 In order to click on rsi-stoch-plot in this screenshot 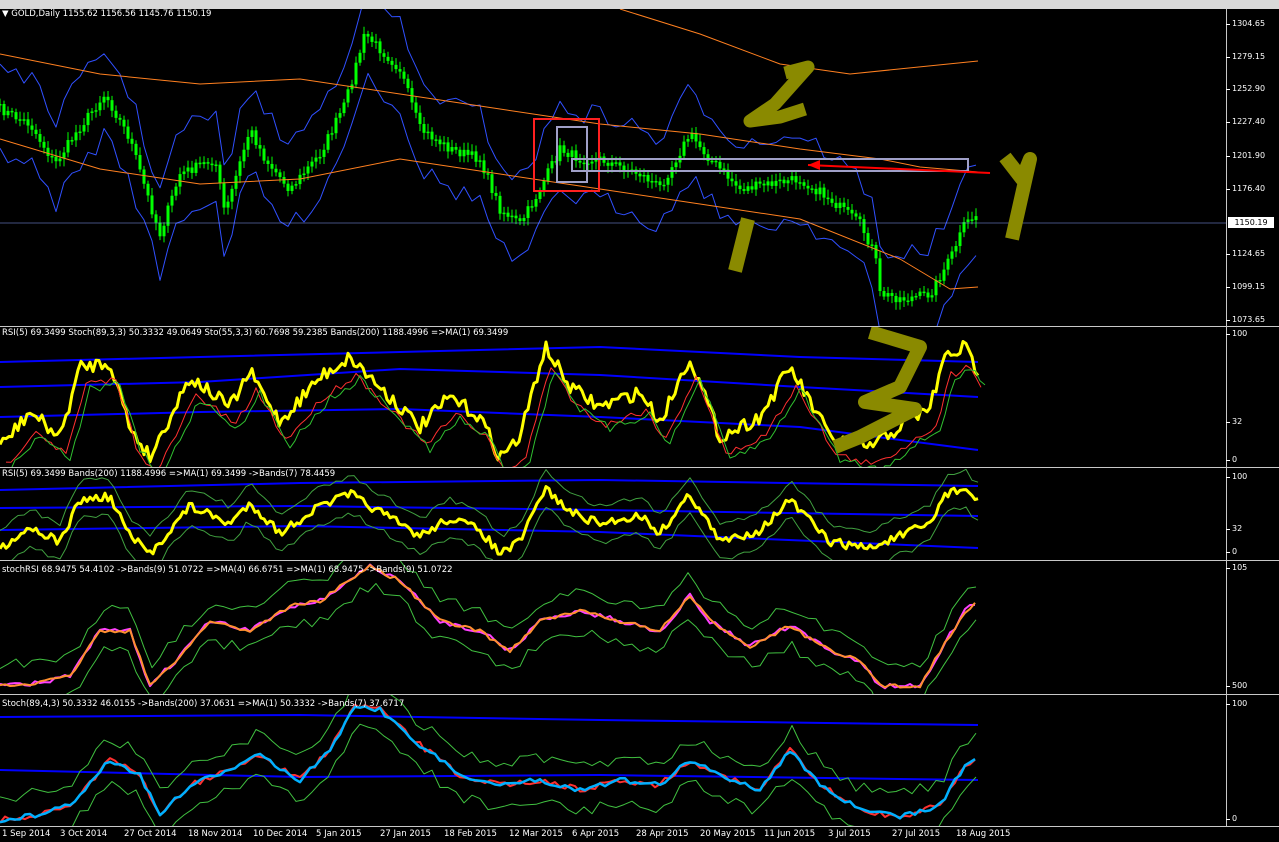, I will do `click(493, 397)`.